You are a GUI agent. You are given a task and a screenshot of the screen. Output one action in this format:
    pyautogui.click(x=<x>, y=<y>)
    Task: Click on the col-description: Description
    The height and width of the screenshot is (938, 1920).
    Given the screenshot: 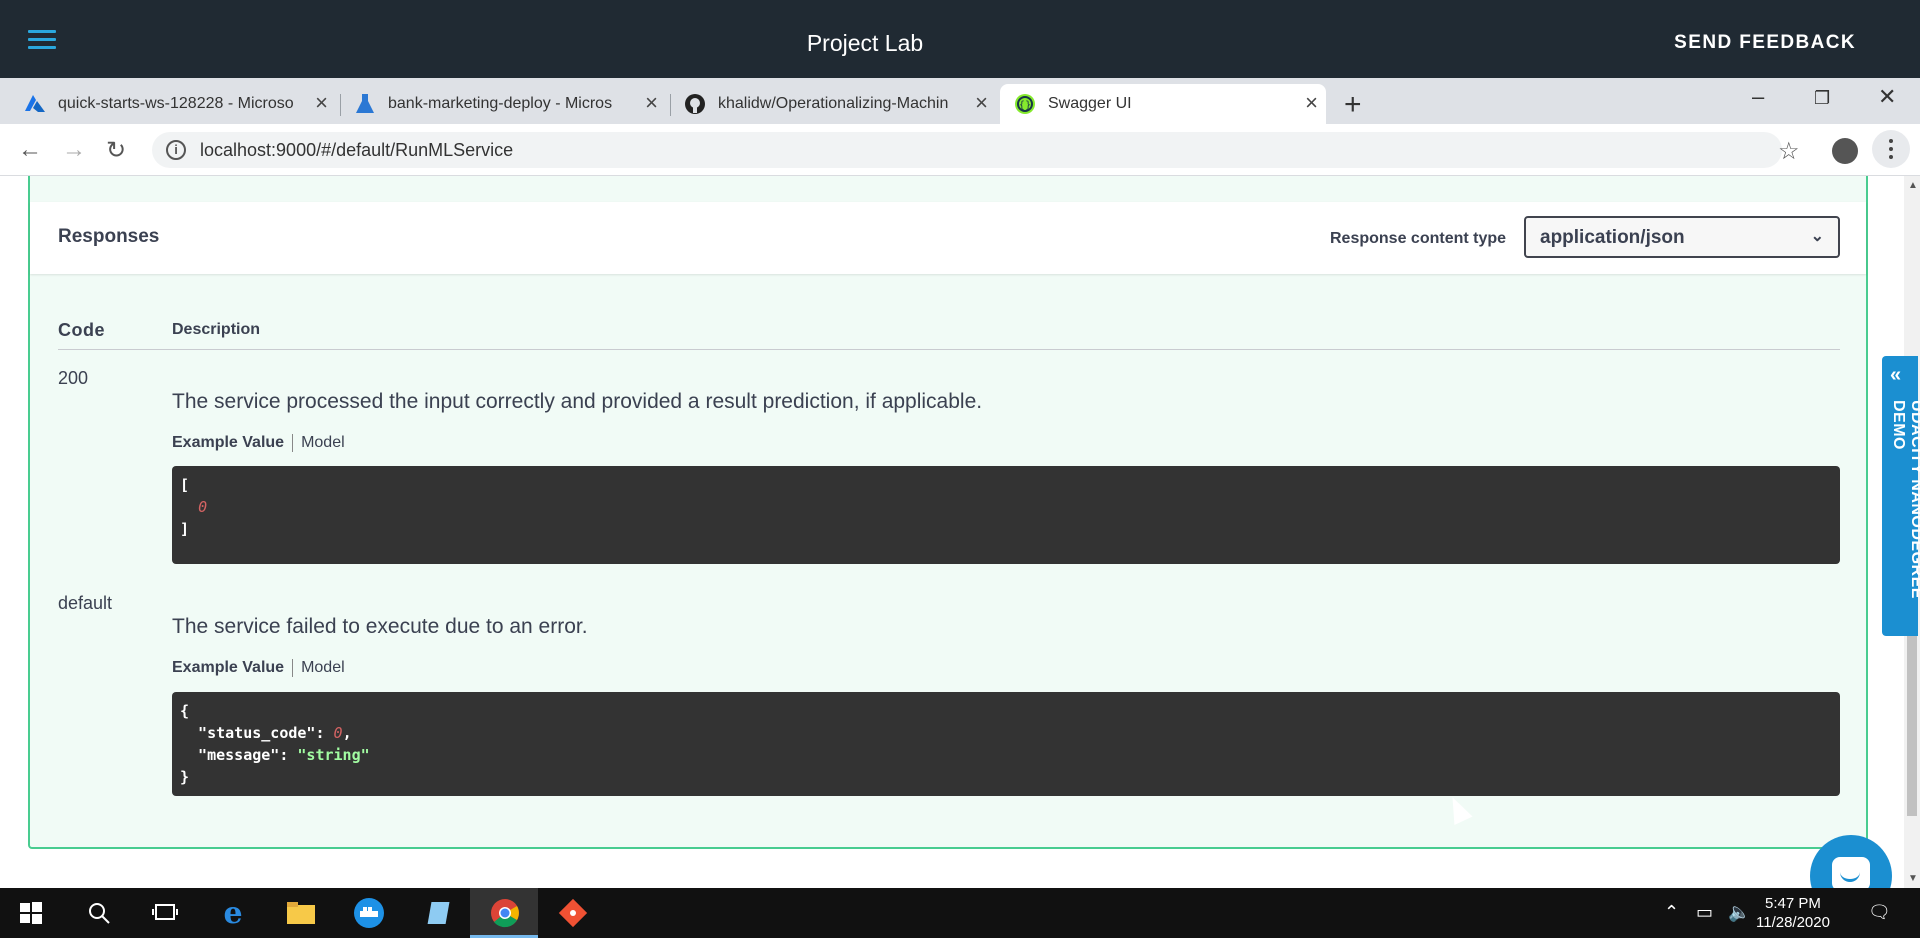 What is the action you would take?
    pyautogui.click(x=216, y=329)
    